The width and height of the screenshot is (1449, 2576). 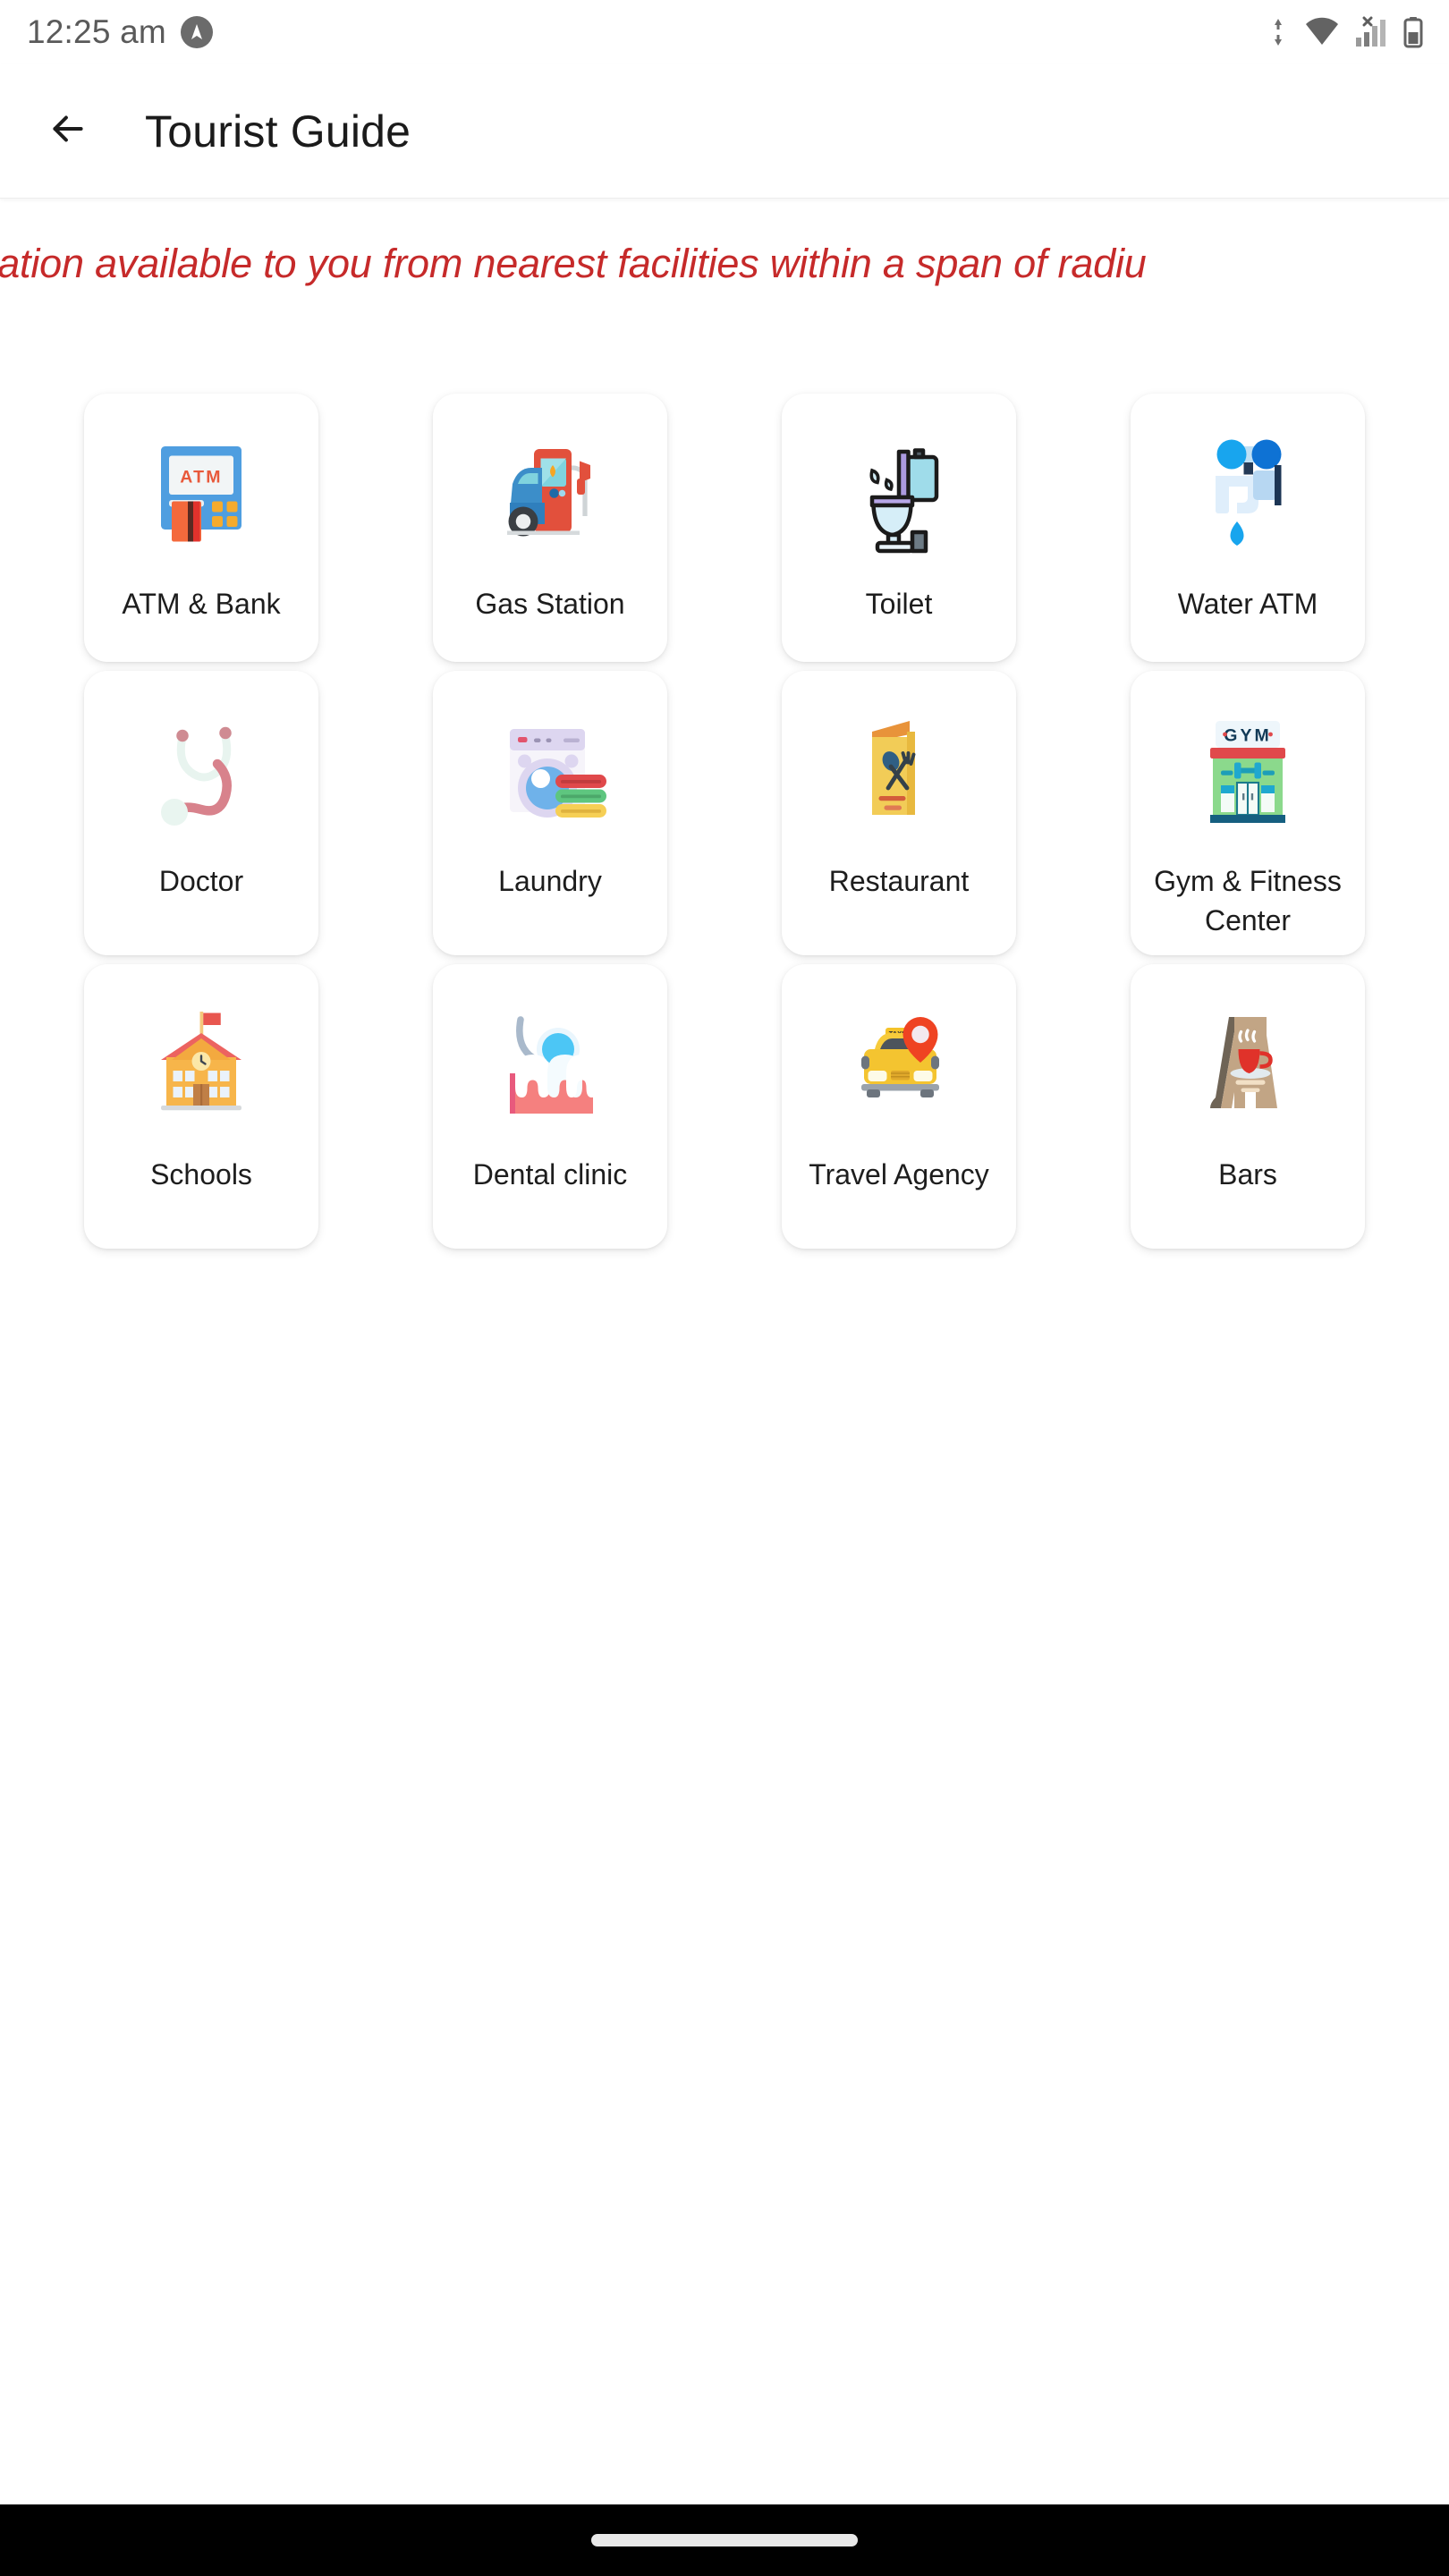 I want to click on tile-travel-agency: TAXI, so click(x=899, y=1106).